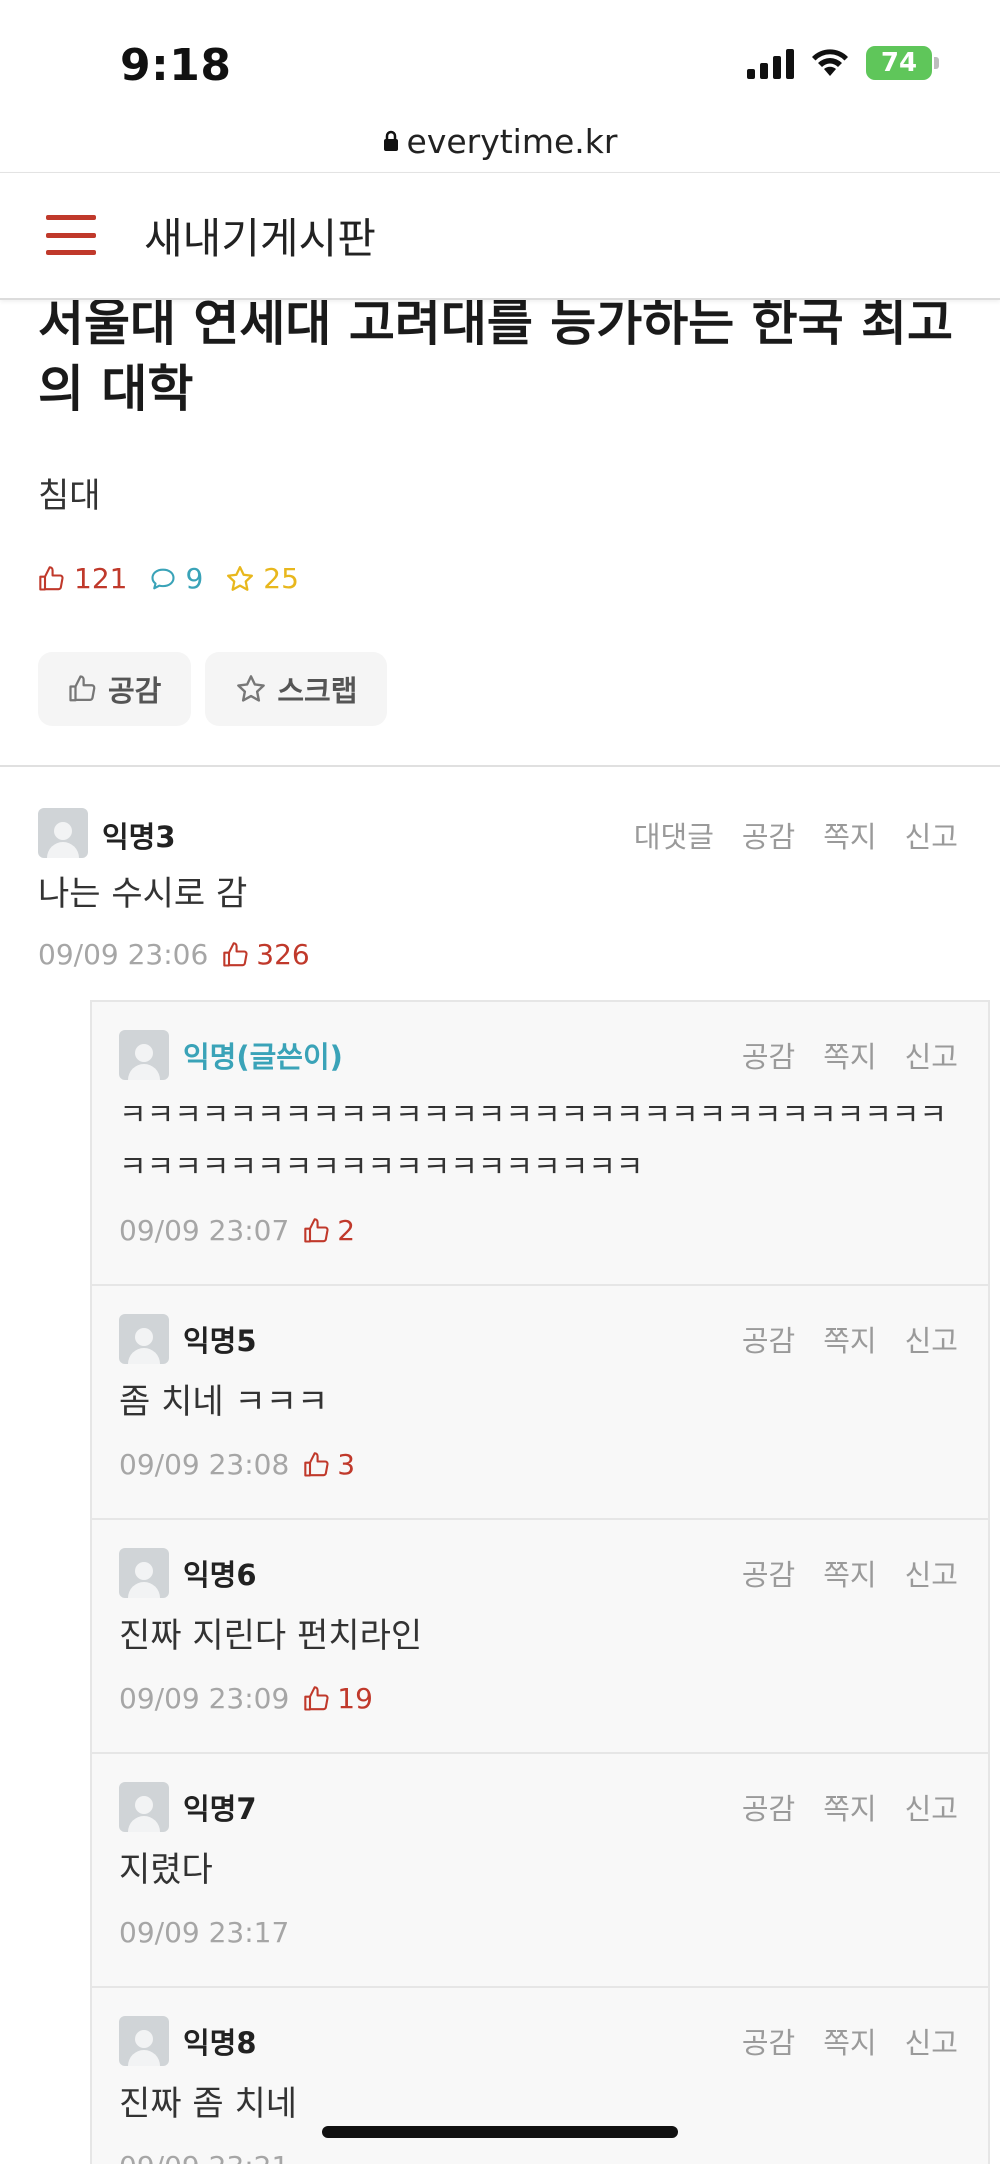  What do you see at coordinates (260, 238) in the screenshot?
I see `board-title: 새내기게시판` at bounding box center [260, 238].